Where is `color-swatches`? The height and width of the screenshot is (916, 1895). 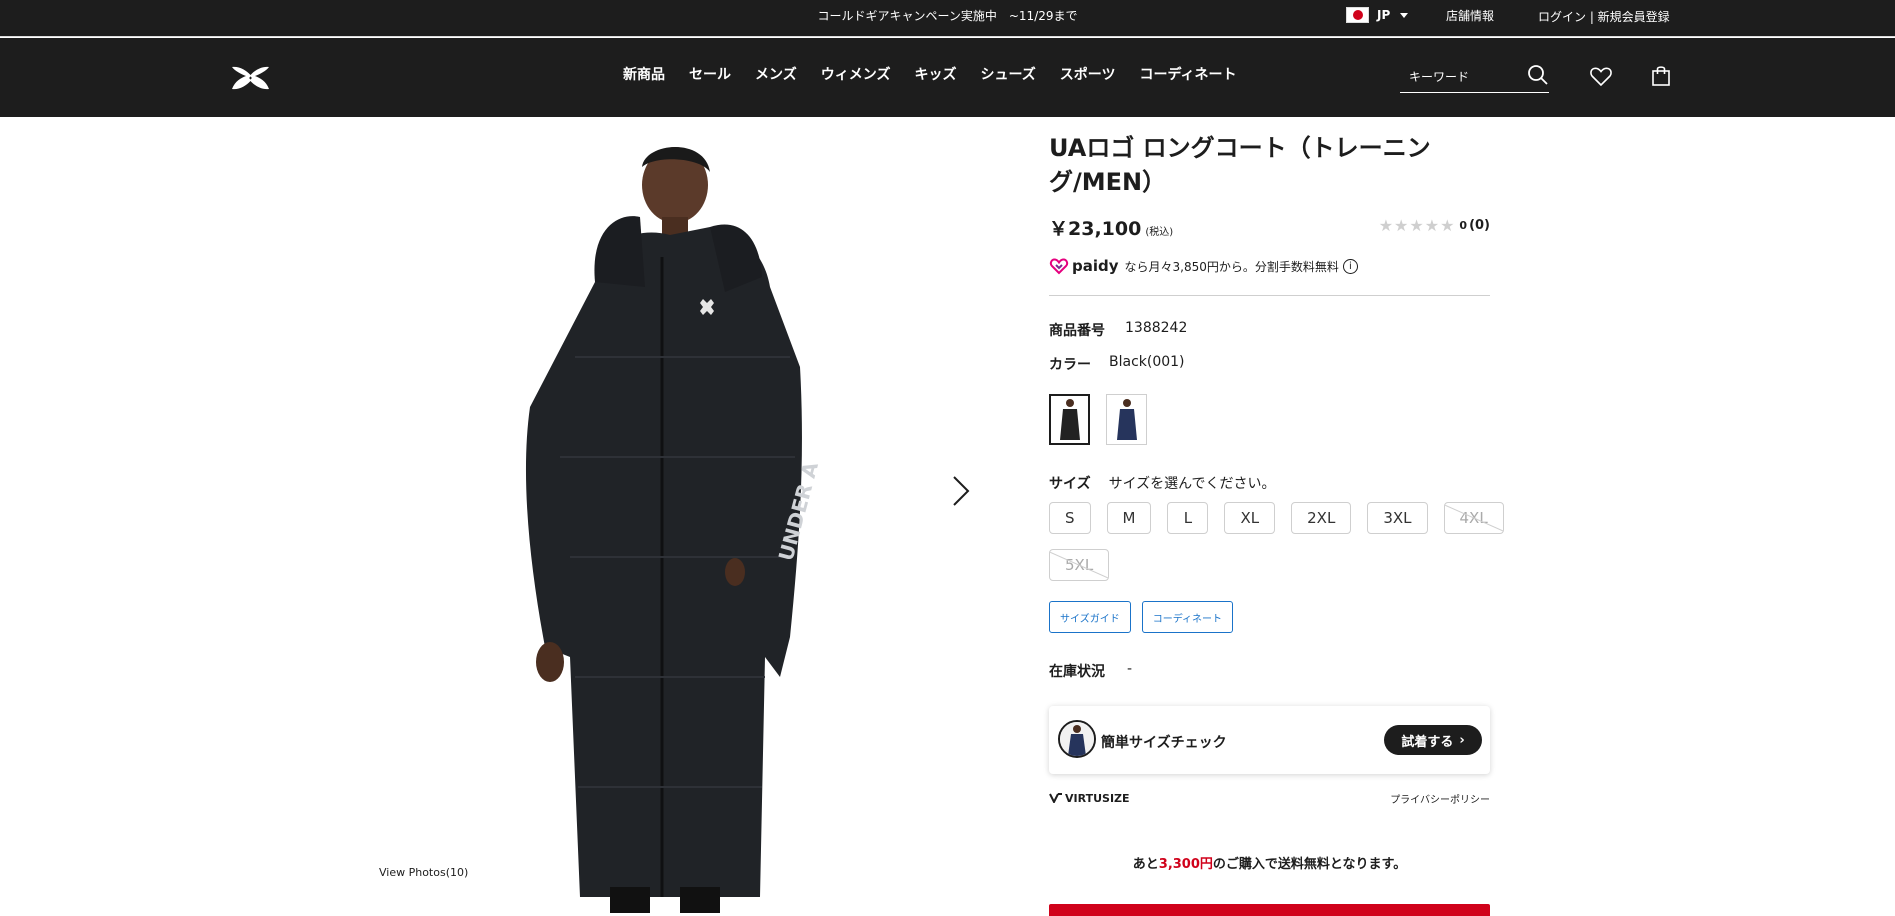 color-swatches is located at coordinates (1269, 419).